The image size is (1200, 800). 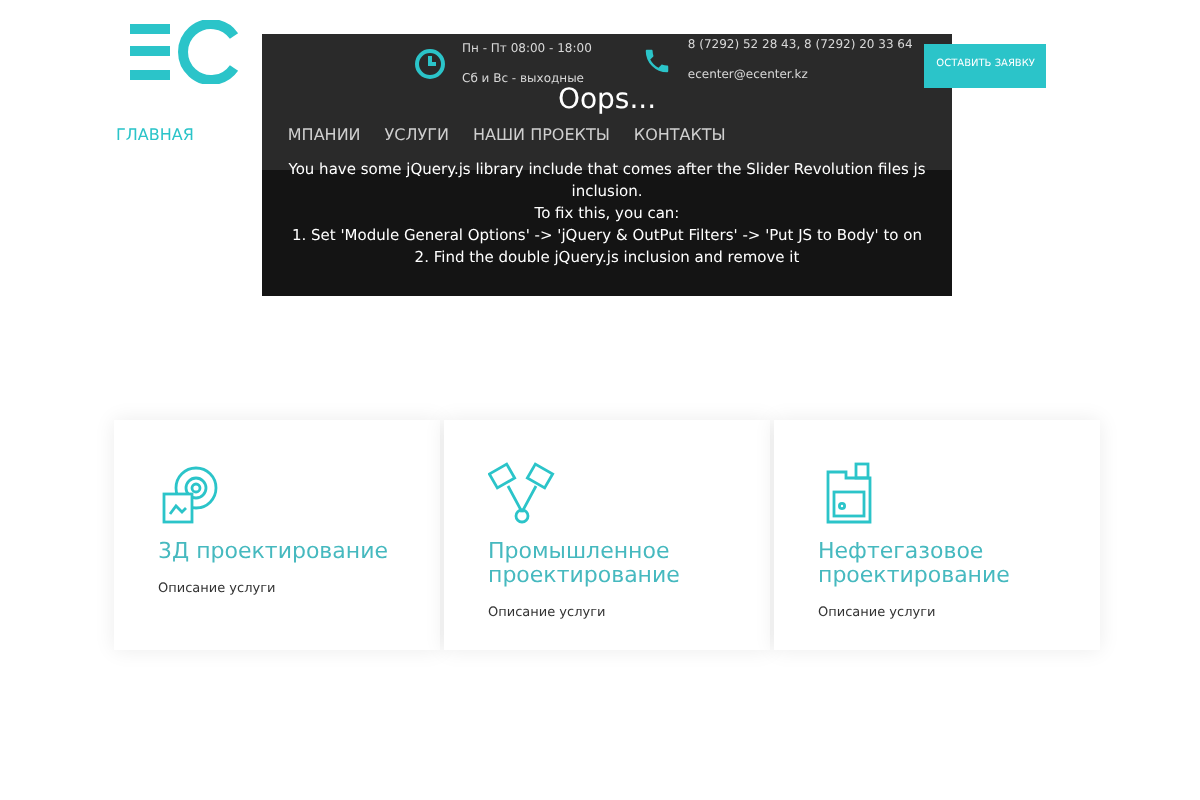 I want to click on service-title: 3Д проектирование, so click(x=274, y=552).